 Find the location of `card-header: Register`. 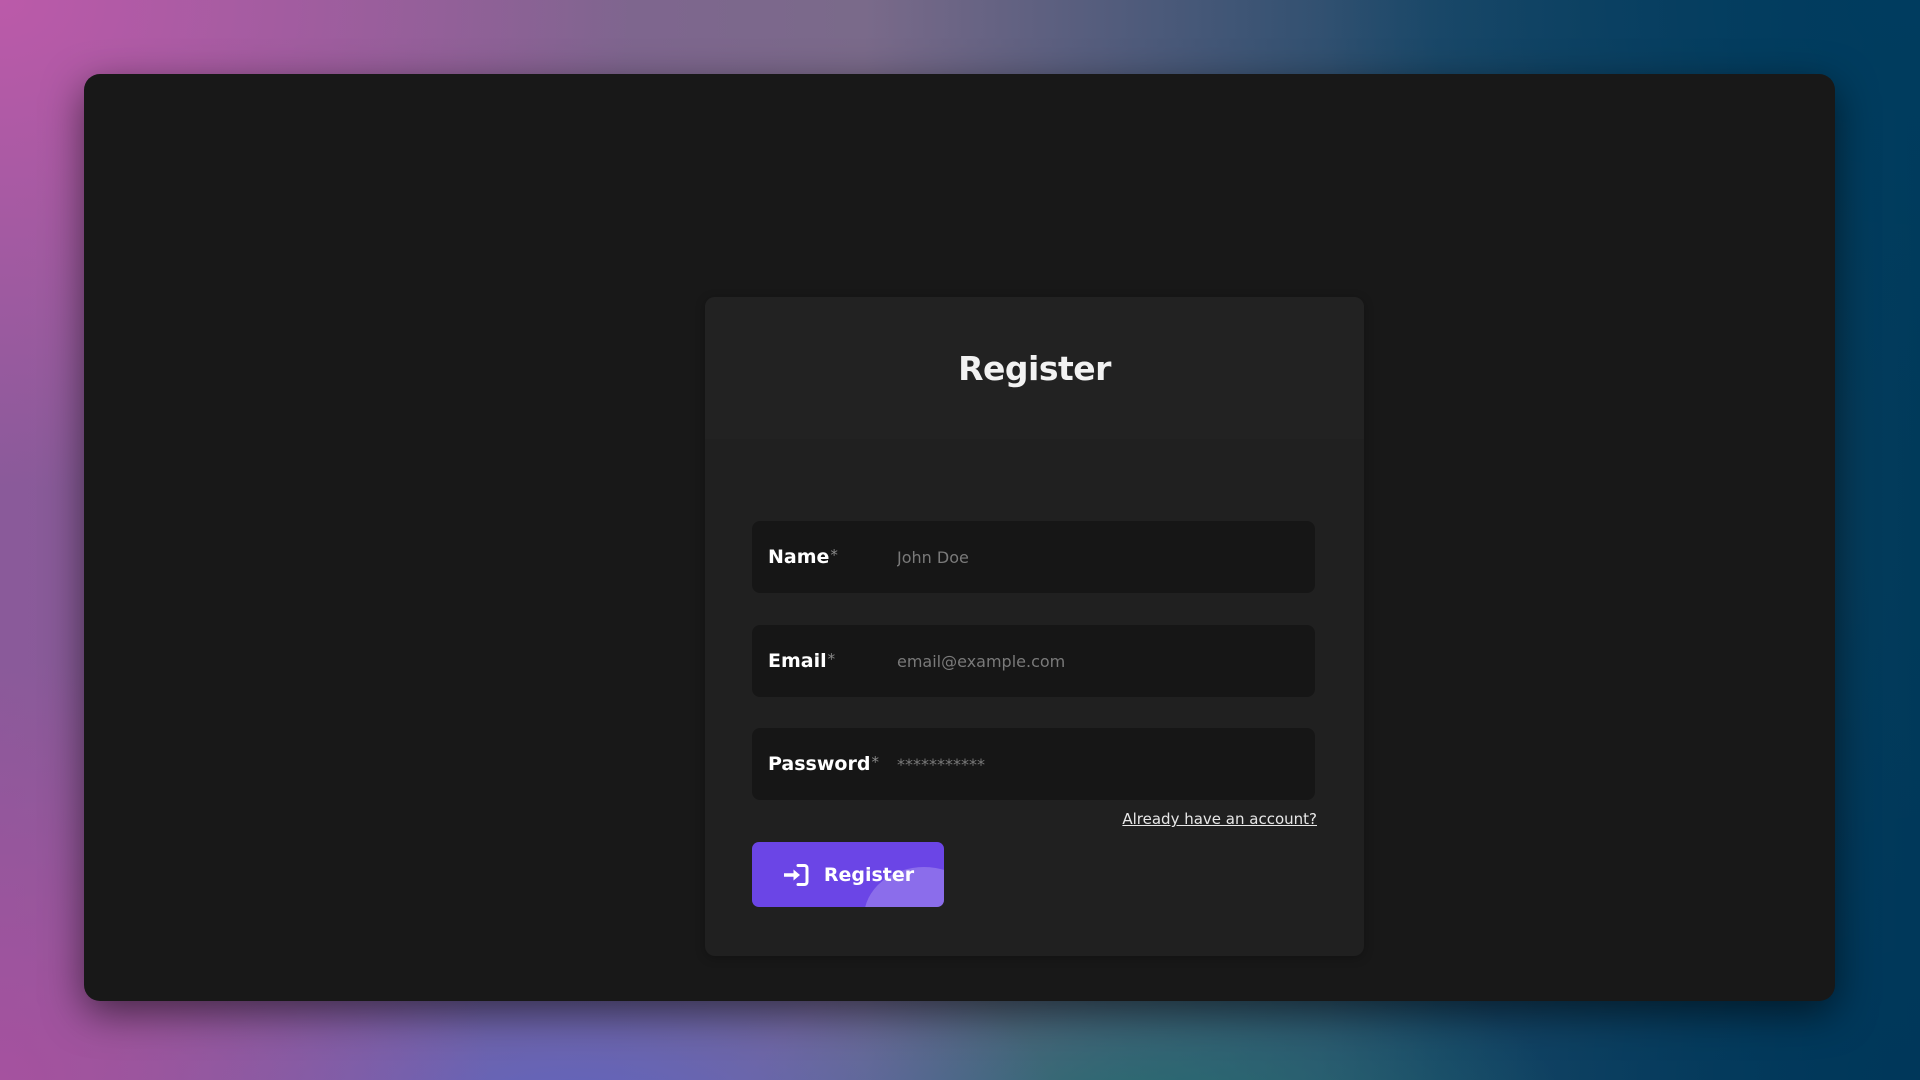

card-header: Register is located at coordinates (1034, 368).